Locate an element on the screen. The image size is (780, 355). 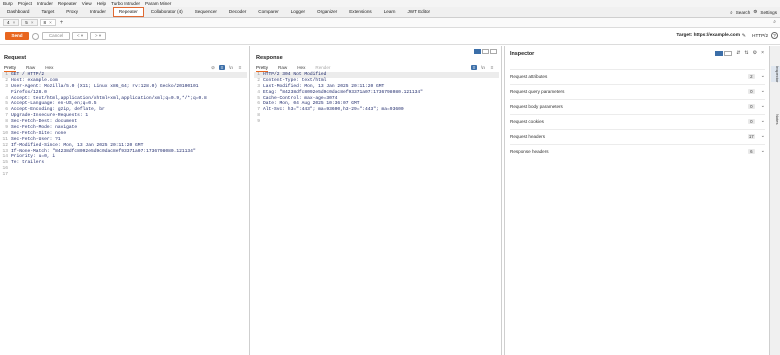
tab-response-hex: Hex is located at coordinates (301, 68).